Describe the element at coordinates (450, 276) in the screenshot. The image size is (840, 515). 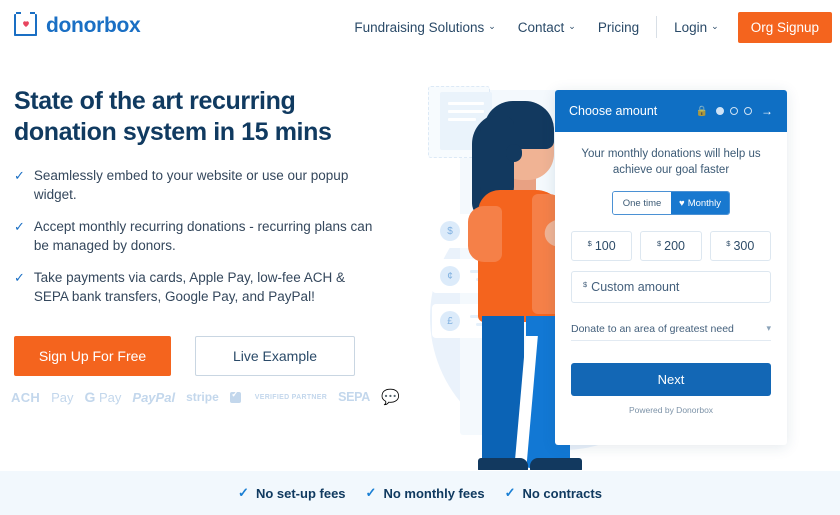
I see `currency-icon: ¢` at that location.